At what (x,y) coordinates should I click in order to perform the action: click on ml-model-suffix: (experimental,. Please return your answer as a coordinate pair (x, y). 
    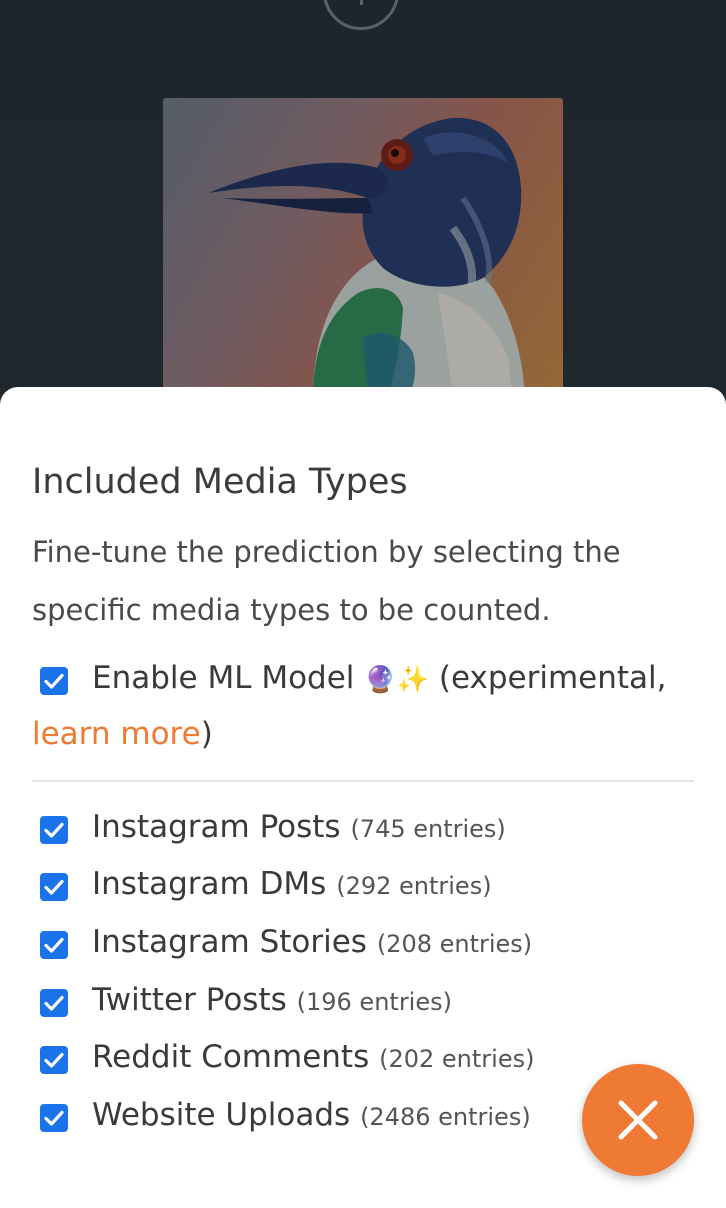
    Looking at the image, I should click on (552, 678).